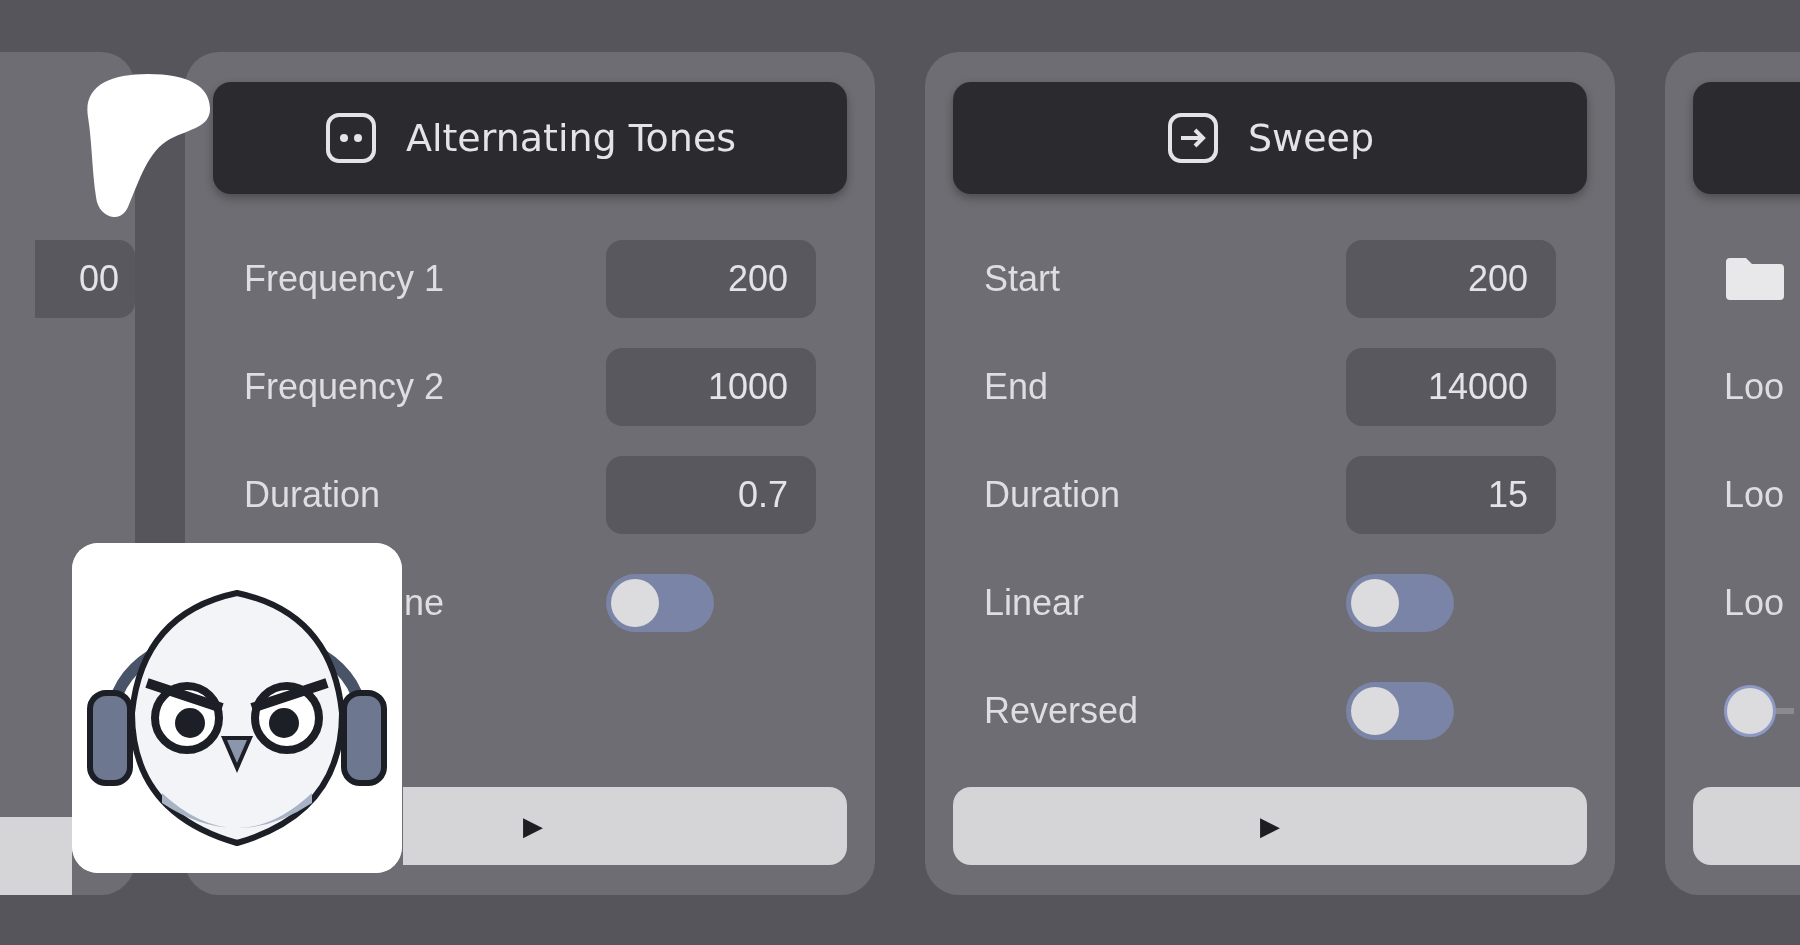  I want to click on number-field: 0.7, so click(711, 495).